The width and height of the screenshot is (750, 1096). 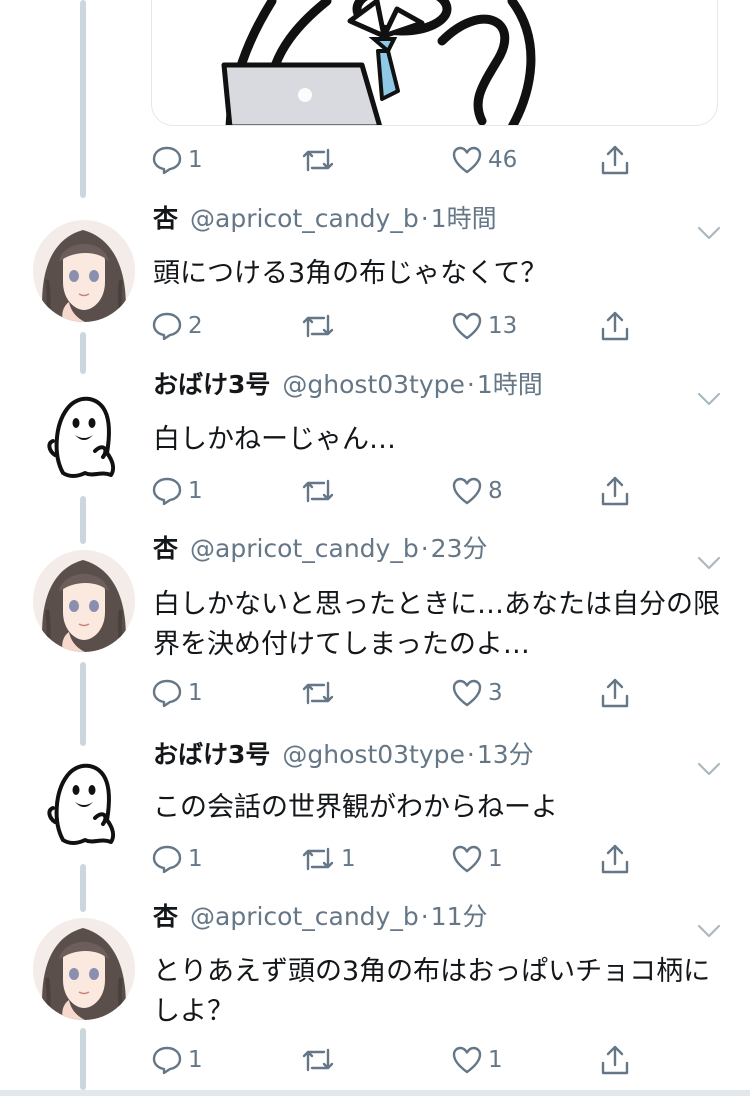 I want to click on tweet-header: 杏 @apricot_candy_b·1時間, so click(x=325, y=219).